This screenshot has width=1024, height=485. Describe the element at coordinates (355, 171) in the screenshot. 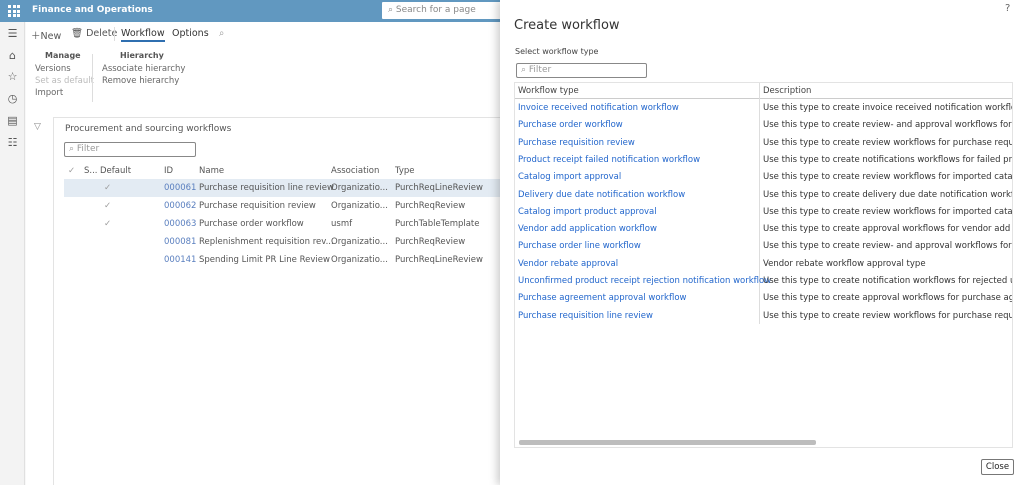

I see `column-header: Association` at that location.